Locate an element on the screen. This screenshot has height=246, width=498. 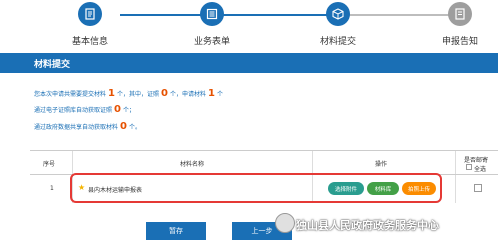
shared-count: 0 is located at coordinates (123, 126).